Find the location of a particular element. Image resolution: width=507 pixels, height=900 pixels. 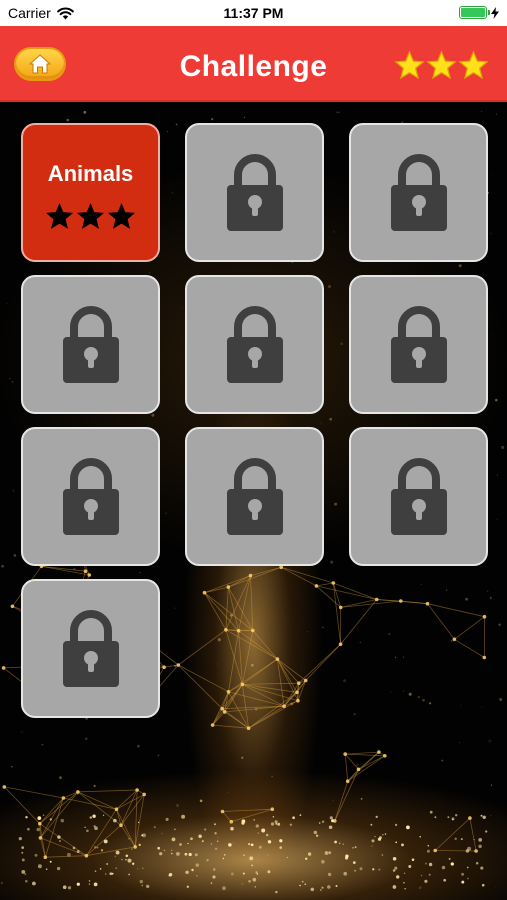

status-bar: Carrier 11:37 PM is located at coordinates (253, 13).